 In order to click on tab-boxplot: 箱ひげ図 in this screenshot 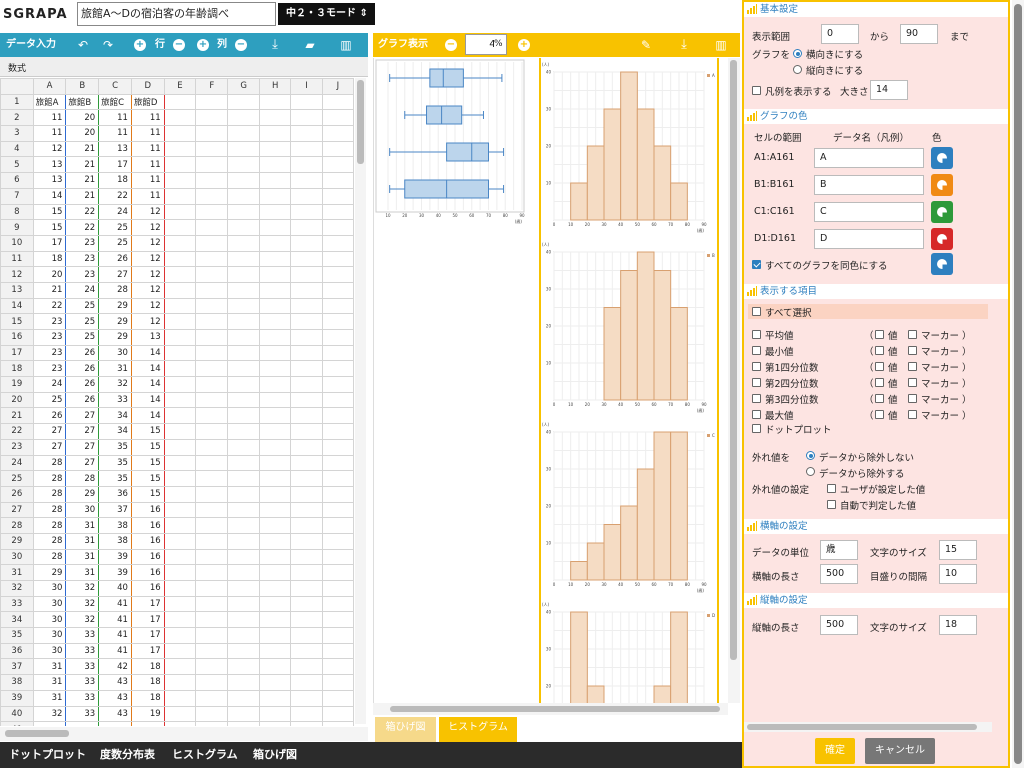, I will do `click(405, 729)`.